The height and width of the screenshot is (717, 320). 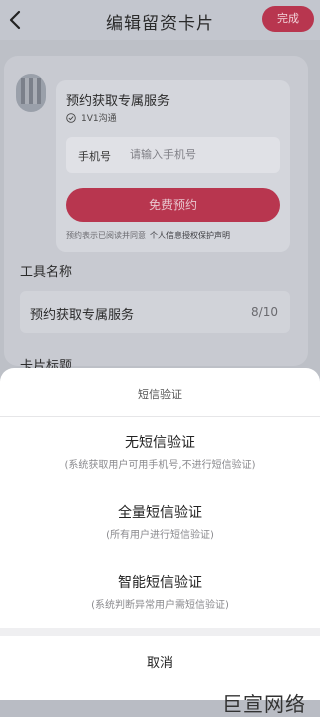 I want to click on option-no-sms-subtitle: (系统获取用户可用手机号,不进行短信验证), so click(x=160, y=465).